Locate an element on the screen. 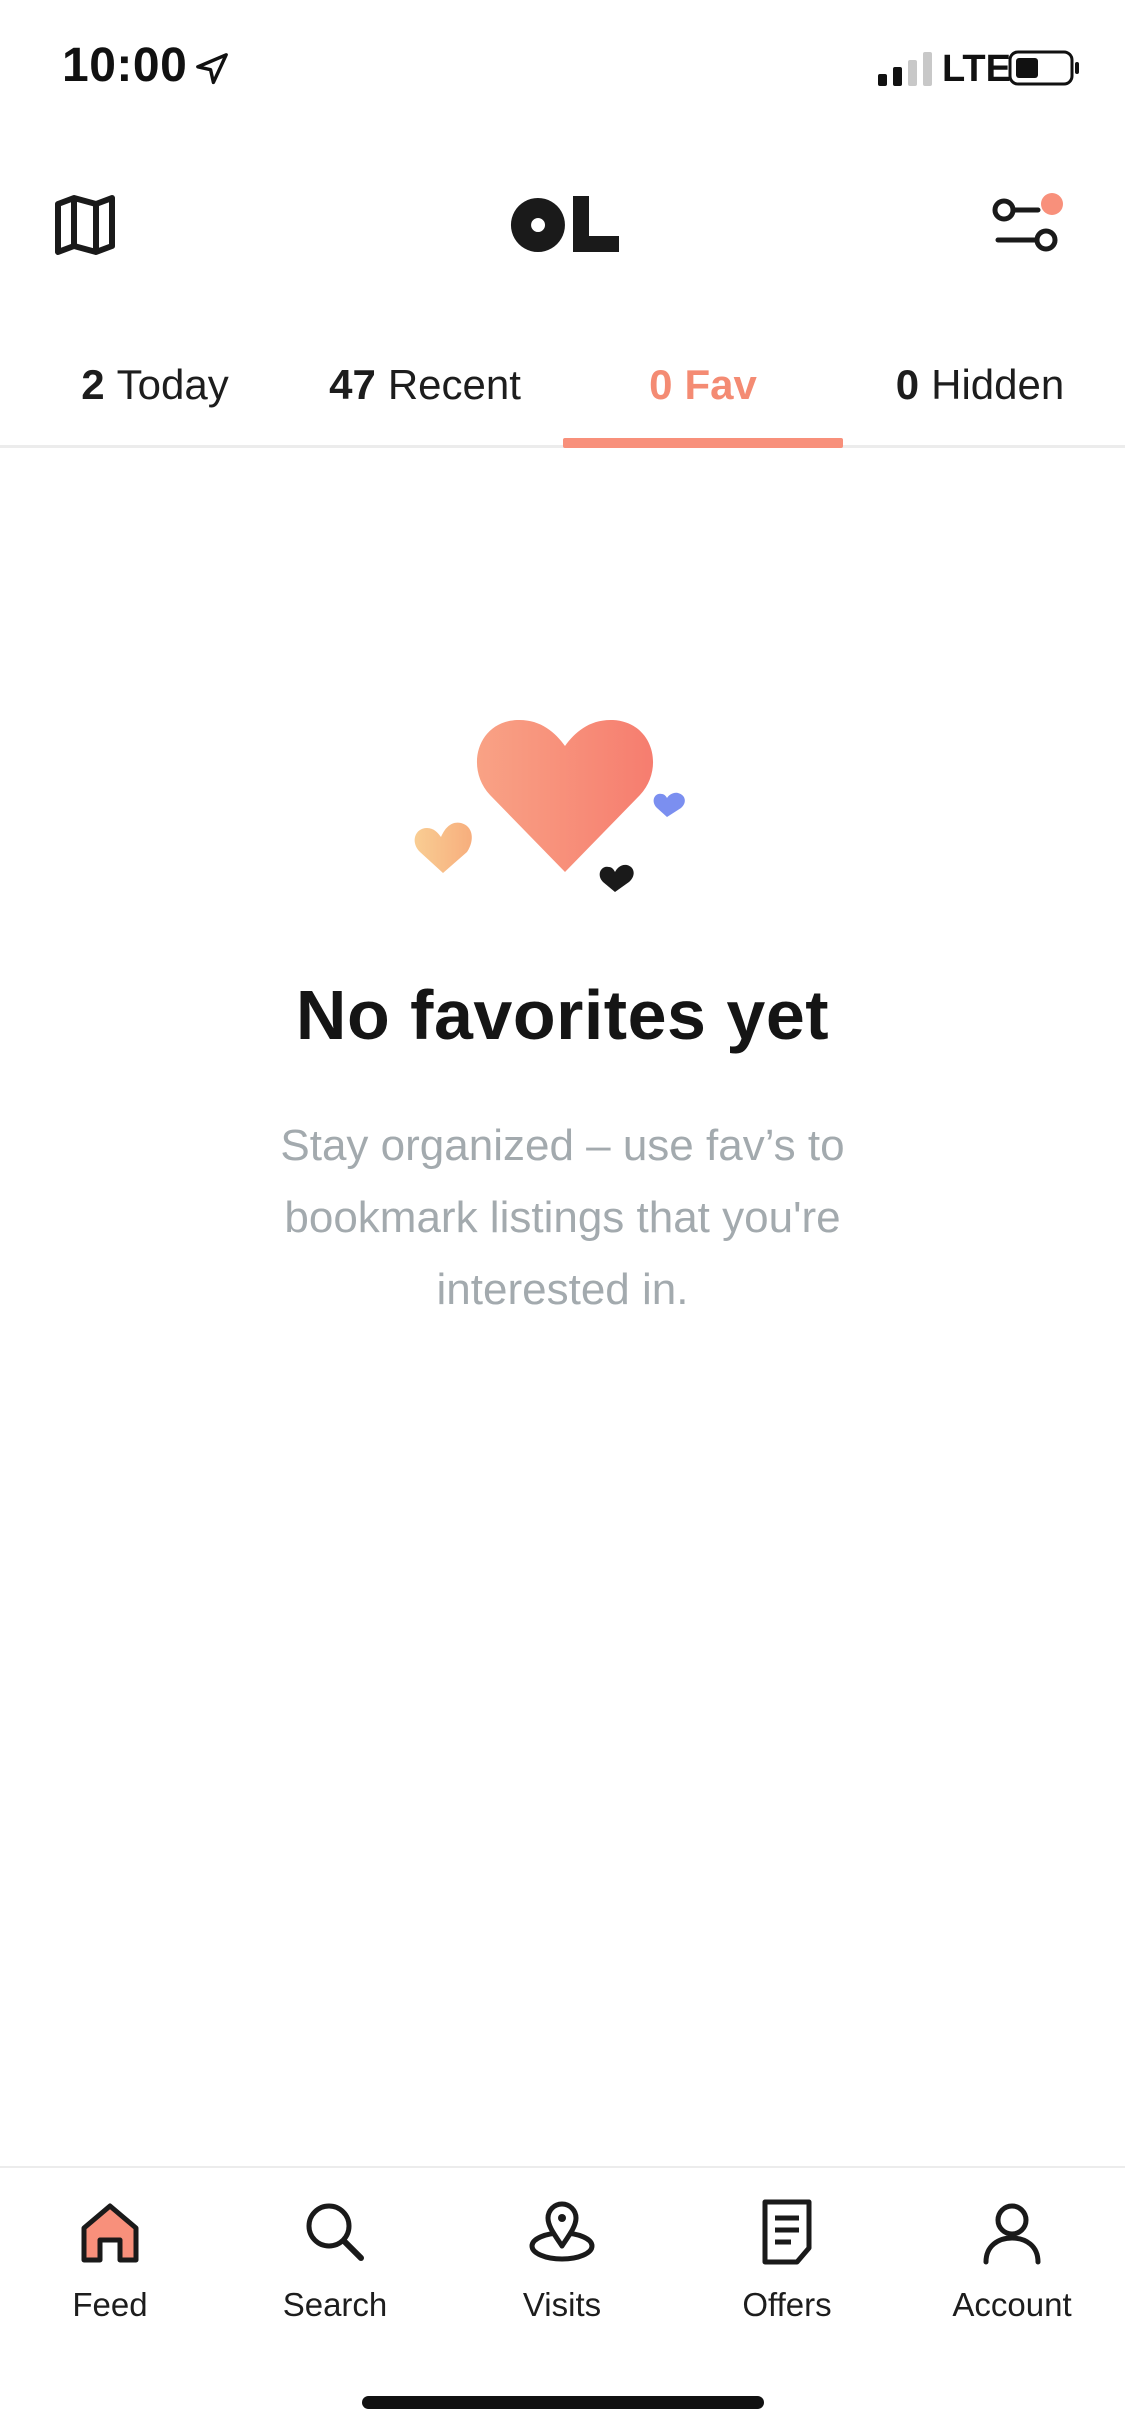  nav-label: Feed is located at coordinates (110, 2304).